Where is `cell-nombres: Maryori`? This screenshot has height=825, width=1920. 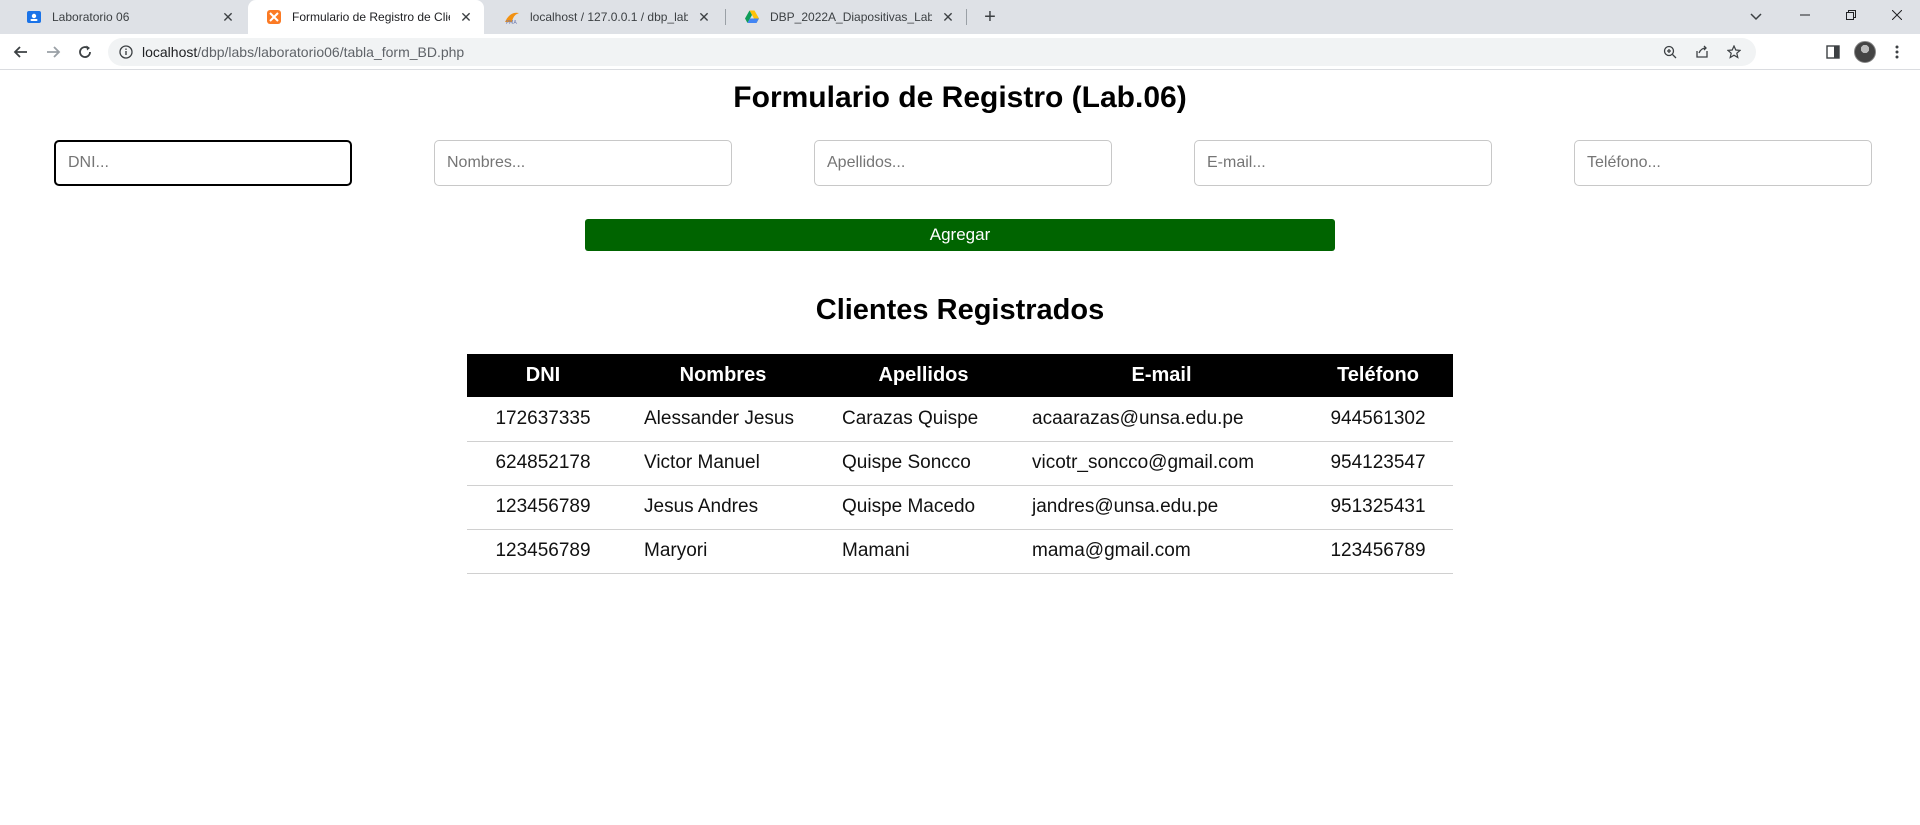 cell-nombres: Maryori is located at coordinates (723, 551).